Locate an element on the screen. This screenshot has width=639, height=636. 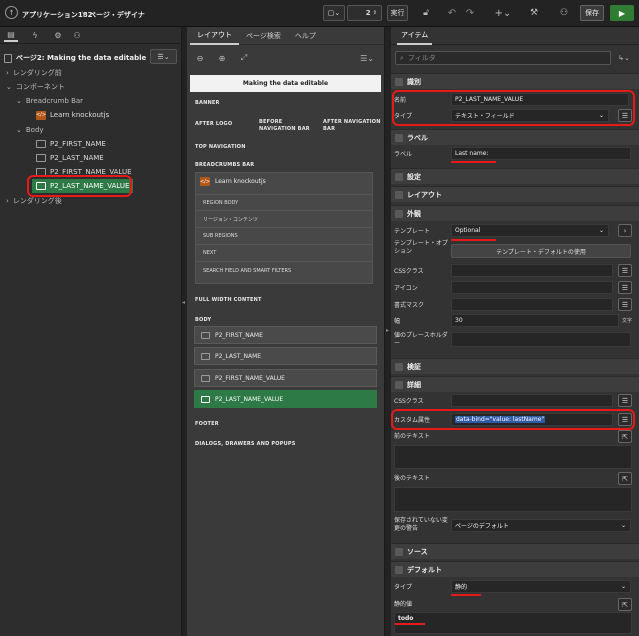
page-picker-button: ▢⌄ is located at coordinates (334, 13).